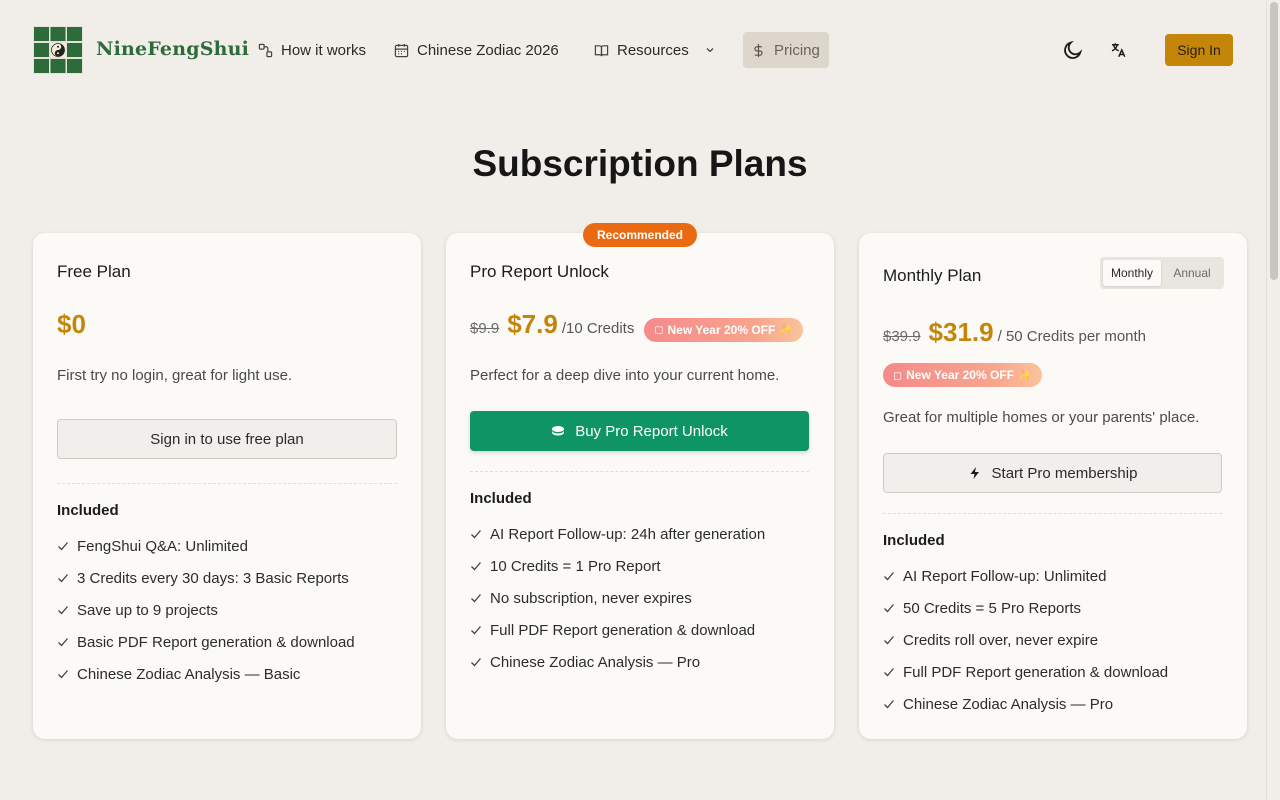  What do you see at coordinates (1273, 400) in the screenshot?
I see `page-scrollbar` at bounding box center [1273, 400].